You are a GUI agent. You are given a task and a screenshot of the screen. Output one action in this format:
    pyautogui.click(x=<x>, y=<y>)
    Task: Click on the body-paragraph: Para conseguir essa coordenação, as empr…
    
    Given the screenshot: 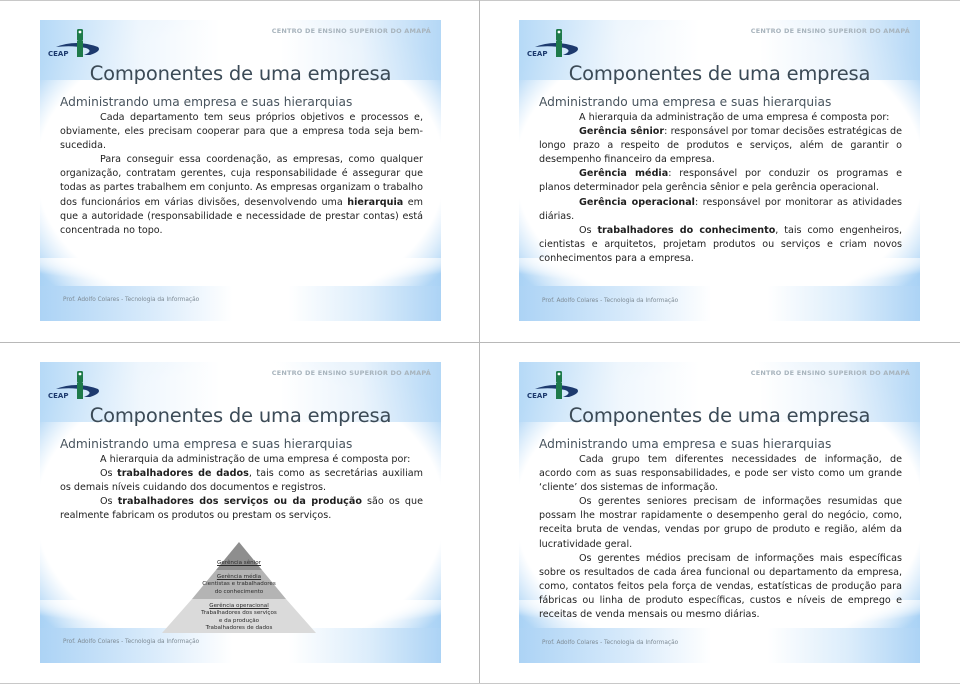 What is the action you would take?
    pyautogui.click(x=241, y=195)
    